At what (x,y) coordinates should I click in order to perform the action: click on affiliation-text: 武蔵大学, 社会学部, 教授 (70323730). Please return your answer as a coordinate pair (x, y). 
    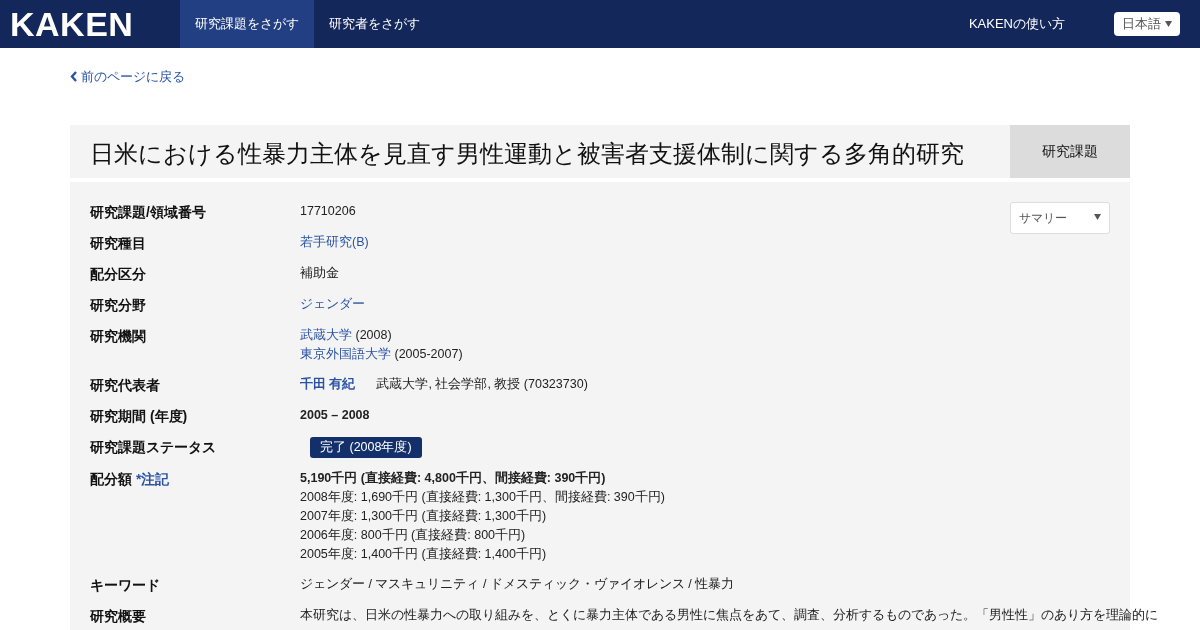
    Looking at the image, I should click on (482, 383).